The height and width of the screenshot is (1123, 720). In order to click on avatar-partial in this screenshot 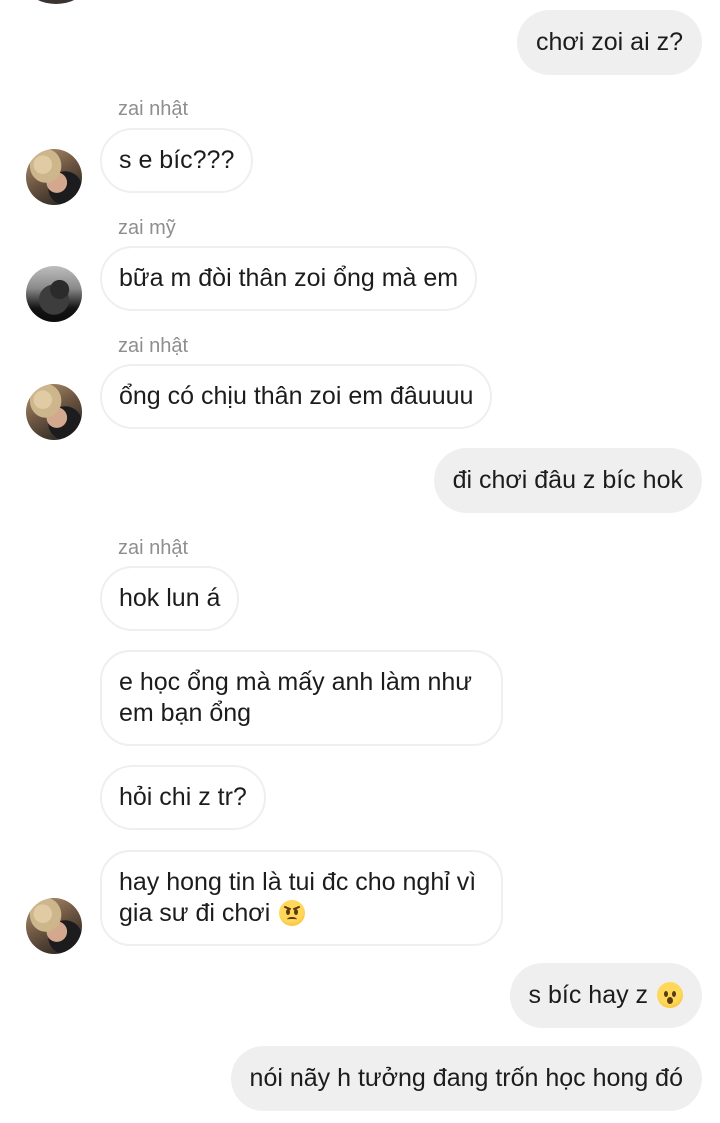, I will do `click(56, 2)`.